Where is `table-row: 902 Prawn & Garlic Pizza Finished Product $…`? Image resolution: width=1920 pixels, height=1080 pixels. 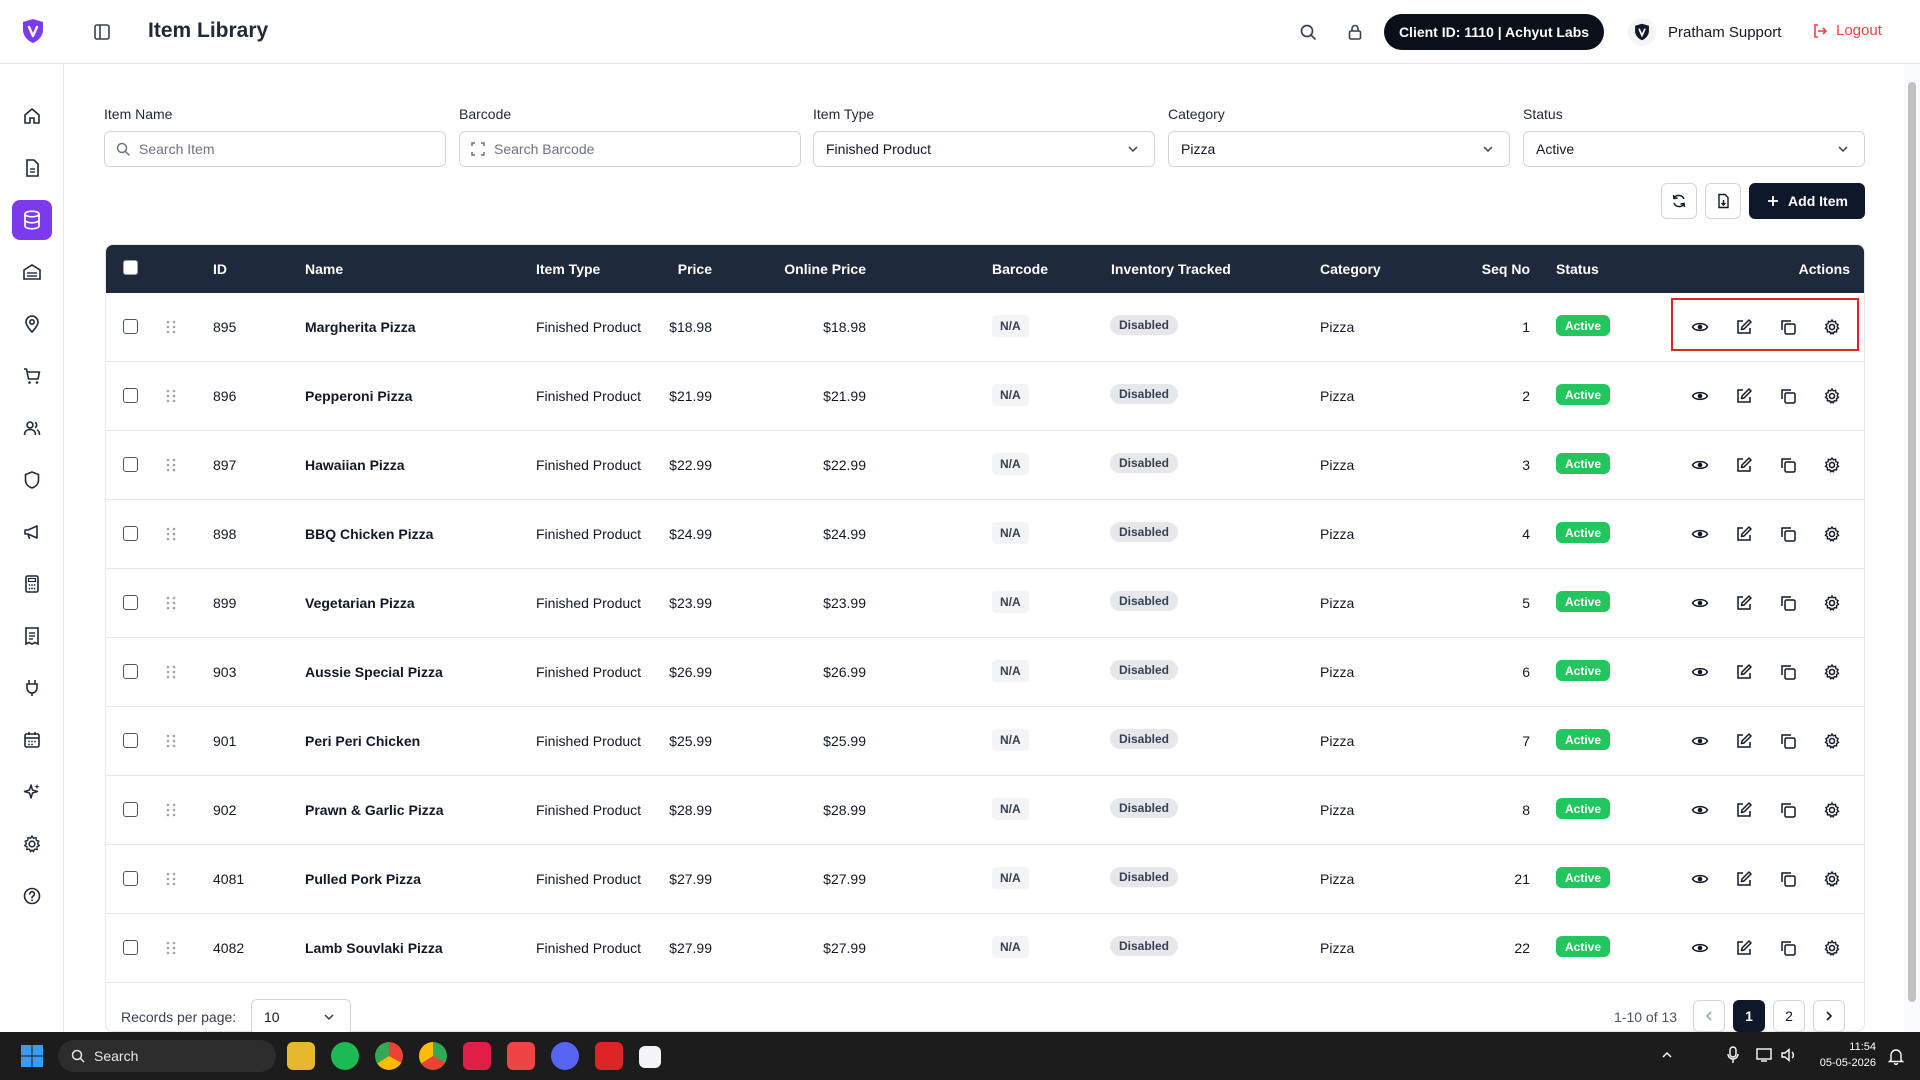 table-row: 902 Prawn & Garlic Pizza Finished Product $… is located at coordinates (985, 810).